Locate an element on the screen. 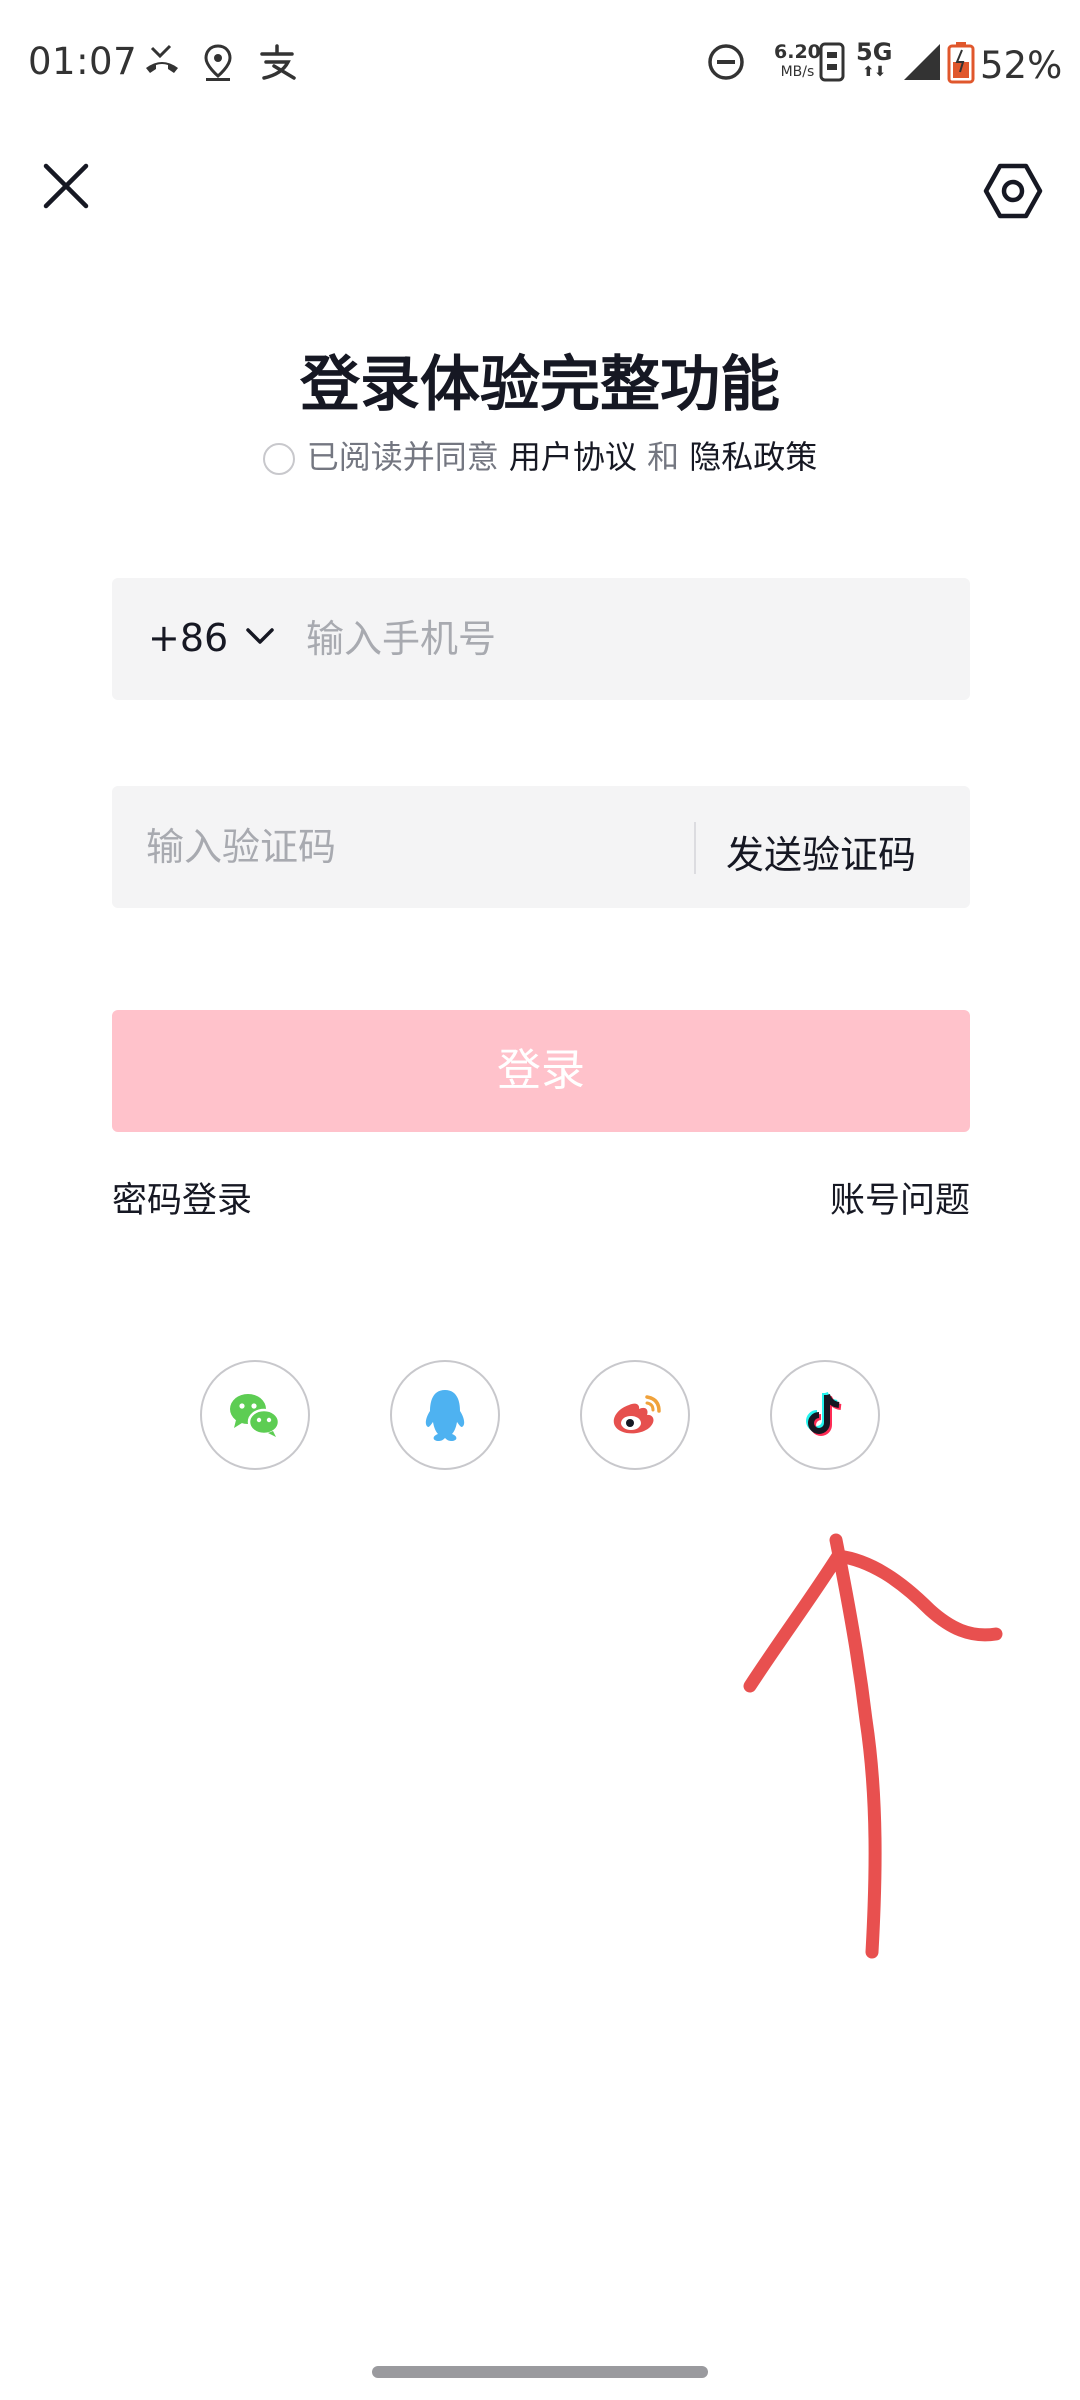 The image size is (1080, 2400). douyin-icon is located at coordinates (824, 1413).